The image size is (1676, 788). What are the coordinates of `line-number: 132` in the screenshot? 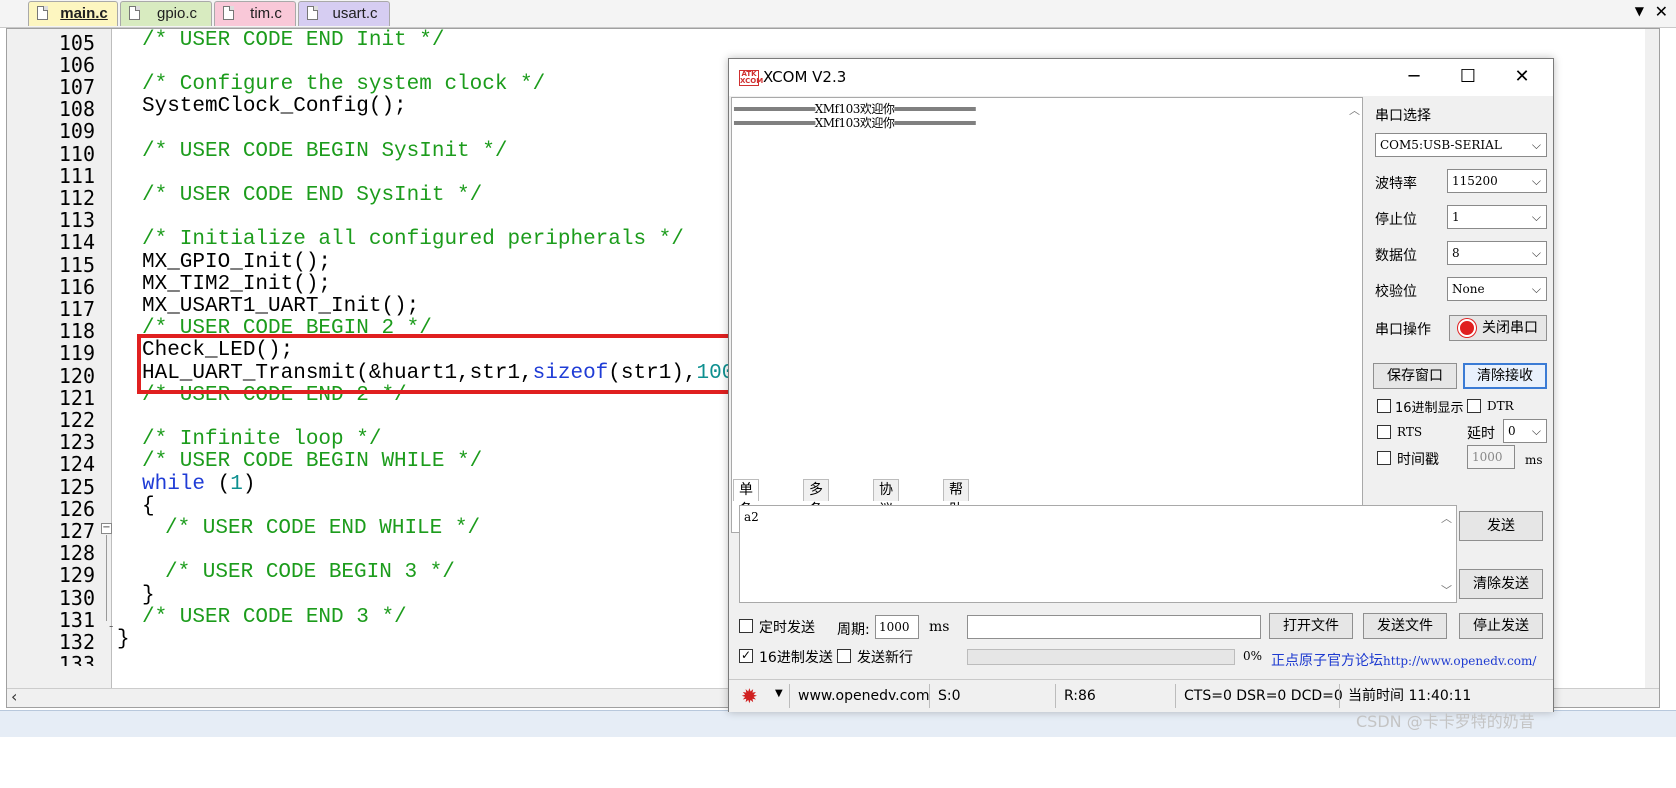 It's located at (76, 642).